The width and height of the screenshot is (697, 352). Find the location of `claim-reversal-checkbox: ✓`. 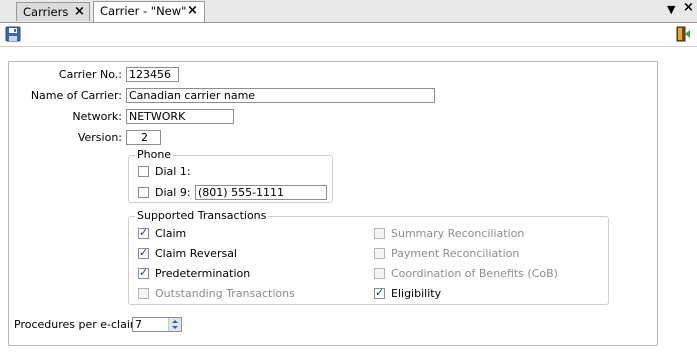

claim-reversal-checkbox: ✓ is located at coordinates (143, 252).